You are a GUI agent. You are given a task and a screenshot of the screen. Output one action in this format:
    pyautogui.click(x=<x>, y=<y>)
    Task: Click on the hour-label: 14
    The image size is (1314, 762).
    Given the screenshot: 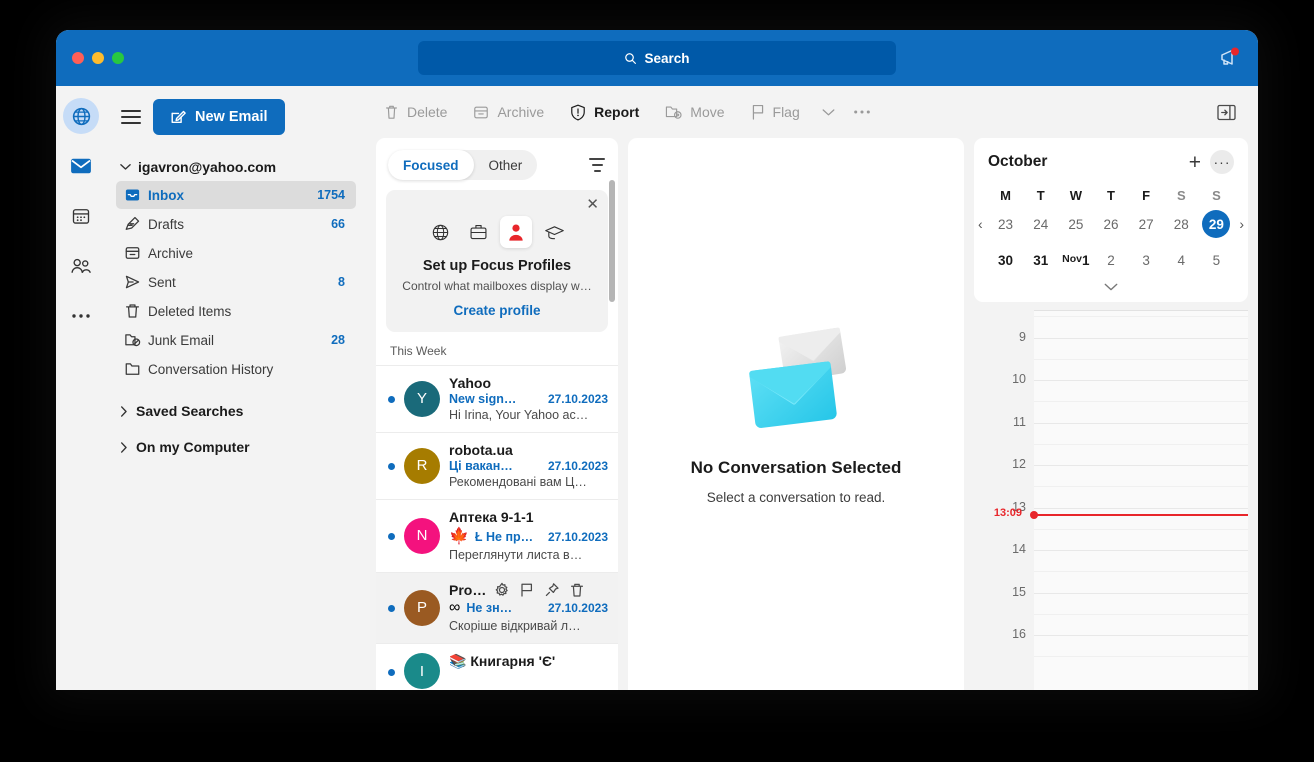 What is the action you would take?
    pyautogui.click(x=1019, y=549)
    